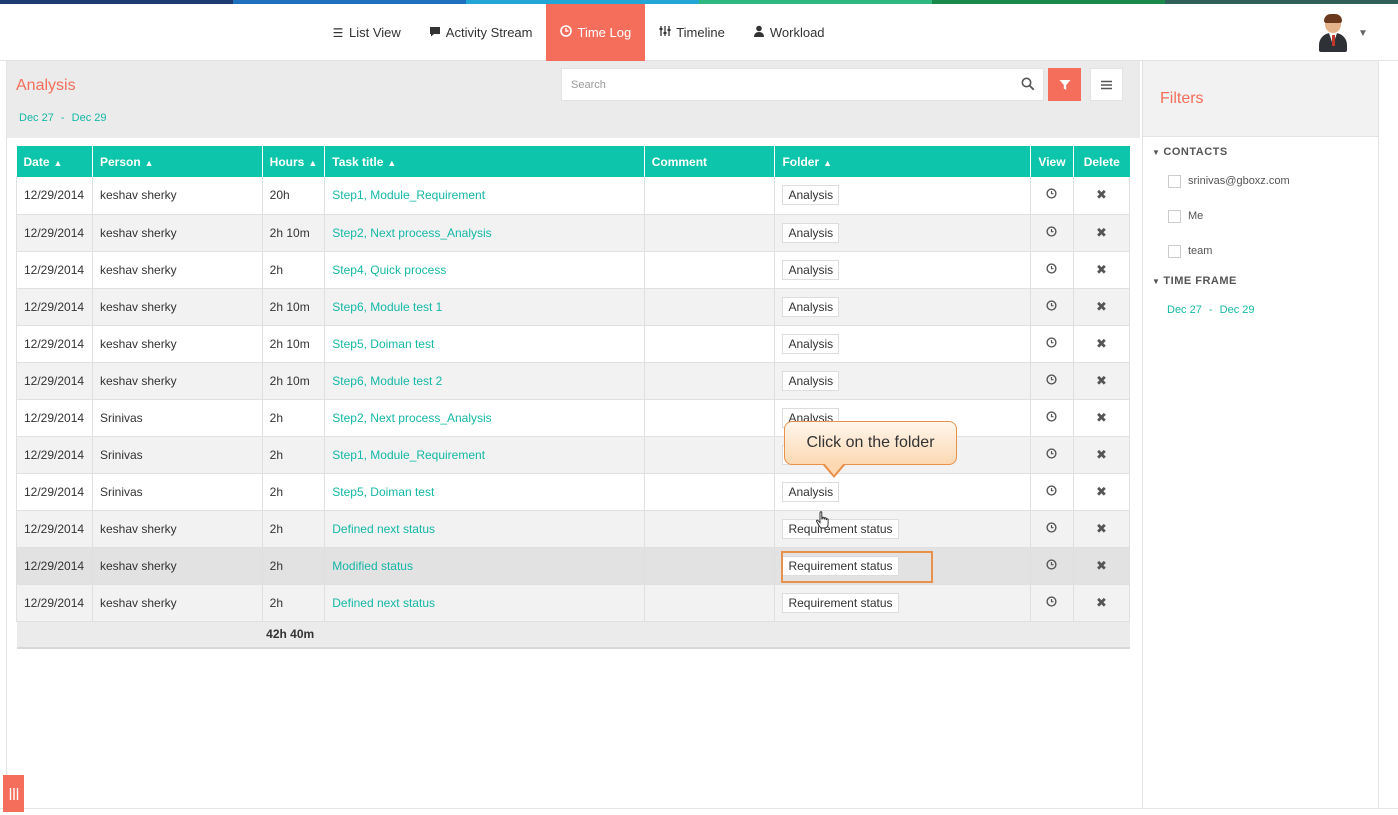 Image resolution: width=1398 pixels, height=815 pixels. What do you see at coordinates (1260, 181) in the screenshot?
I see `contact-filter-item: srinivas@gboxz.com` at bounding box center [1260, 181].